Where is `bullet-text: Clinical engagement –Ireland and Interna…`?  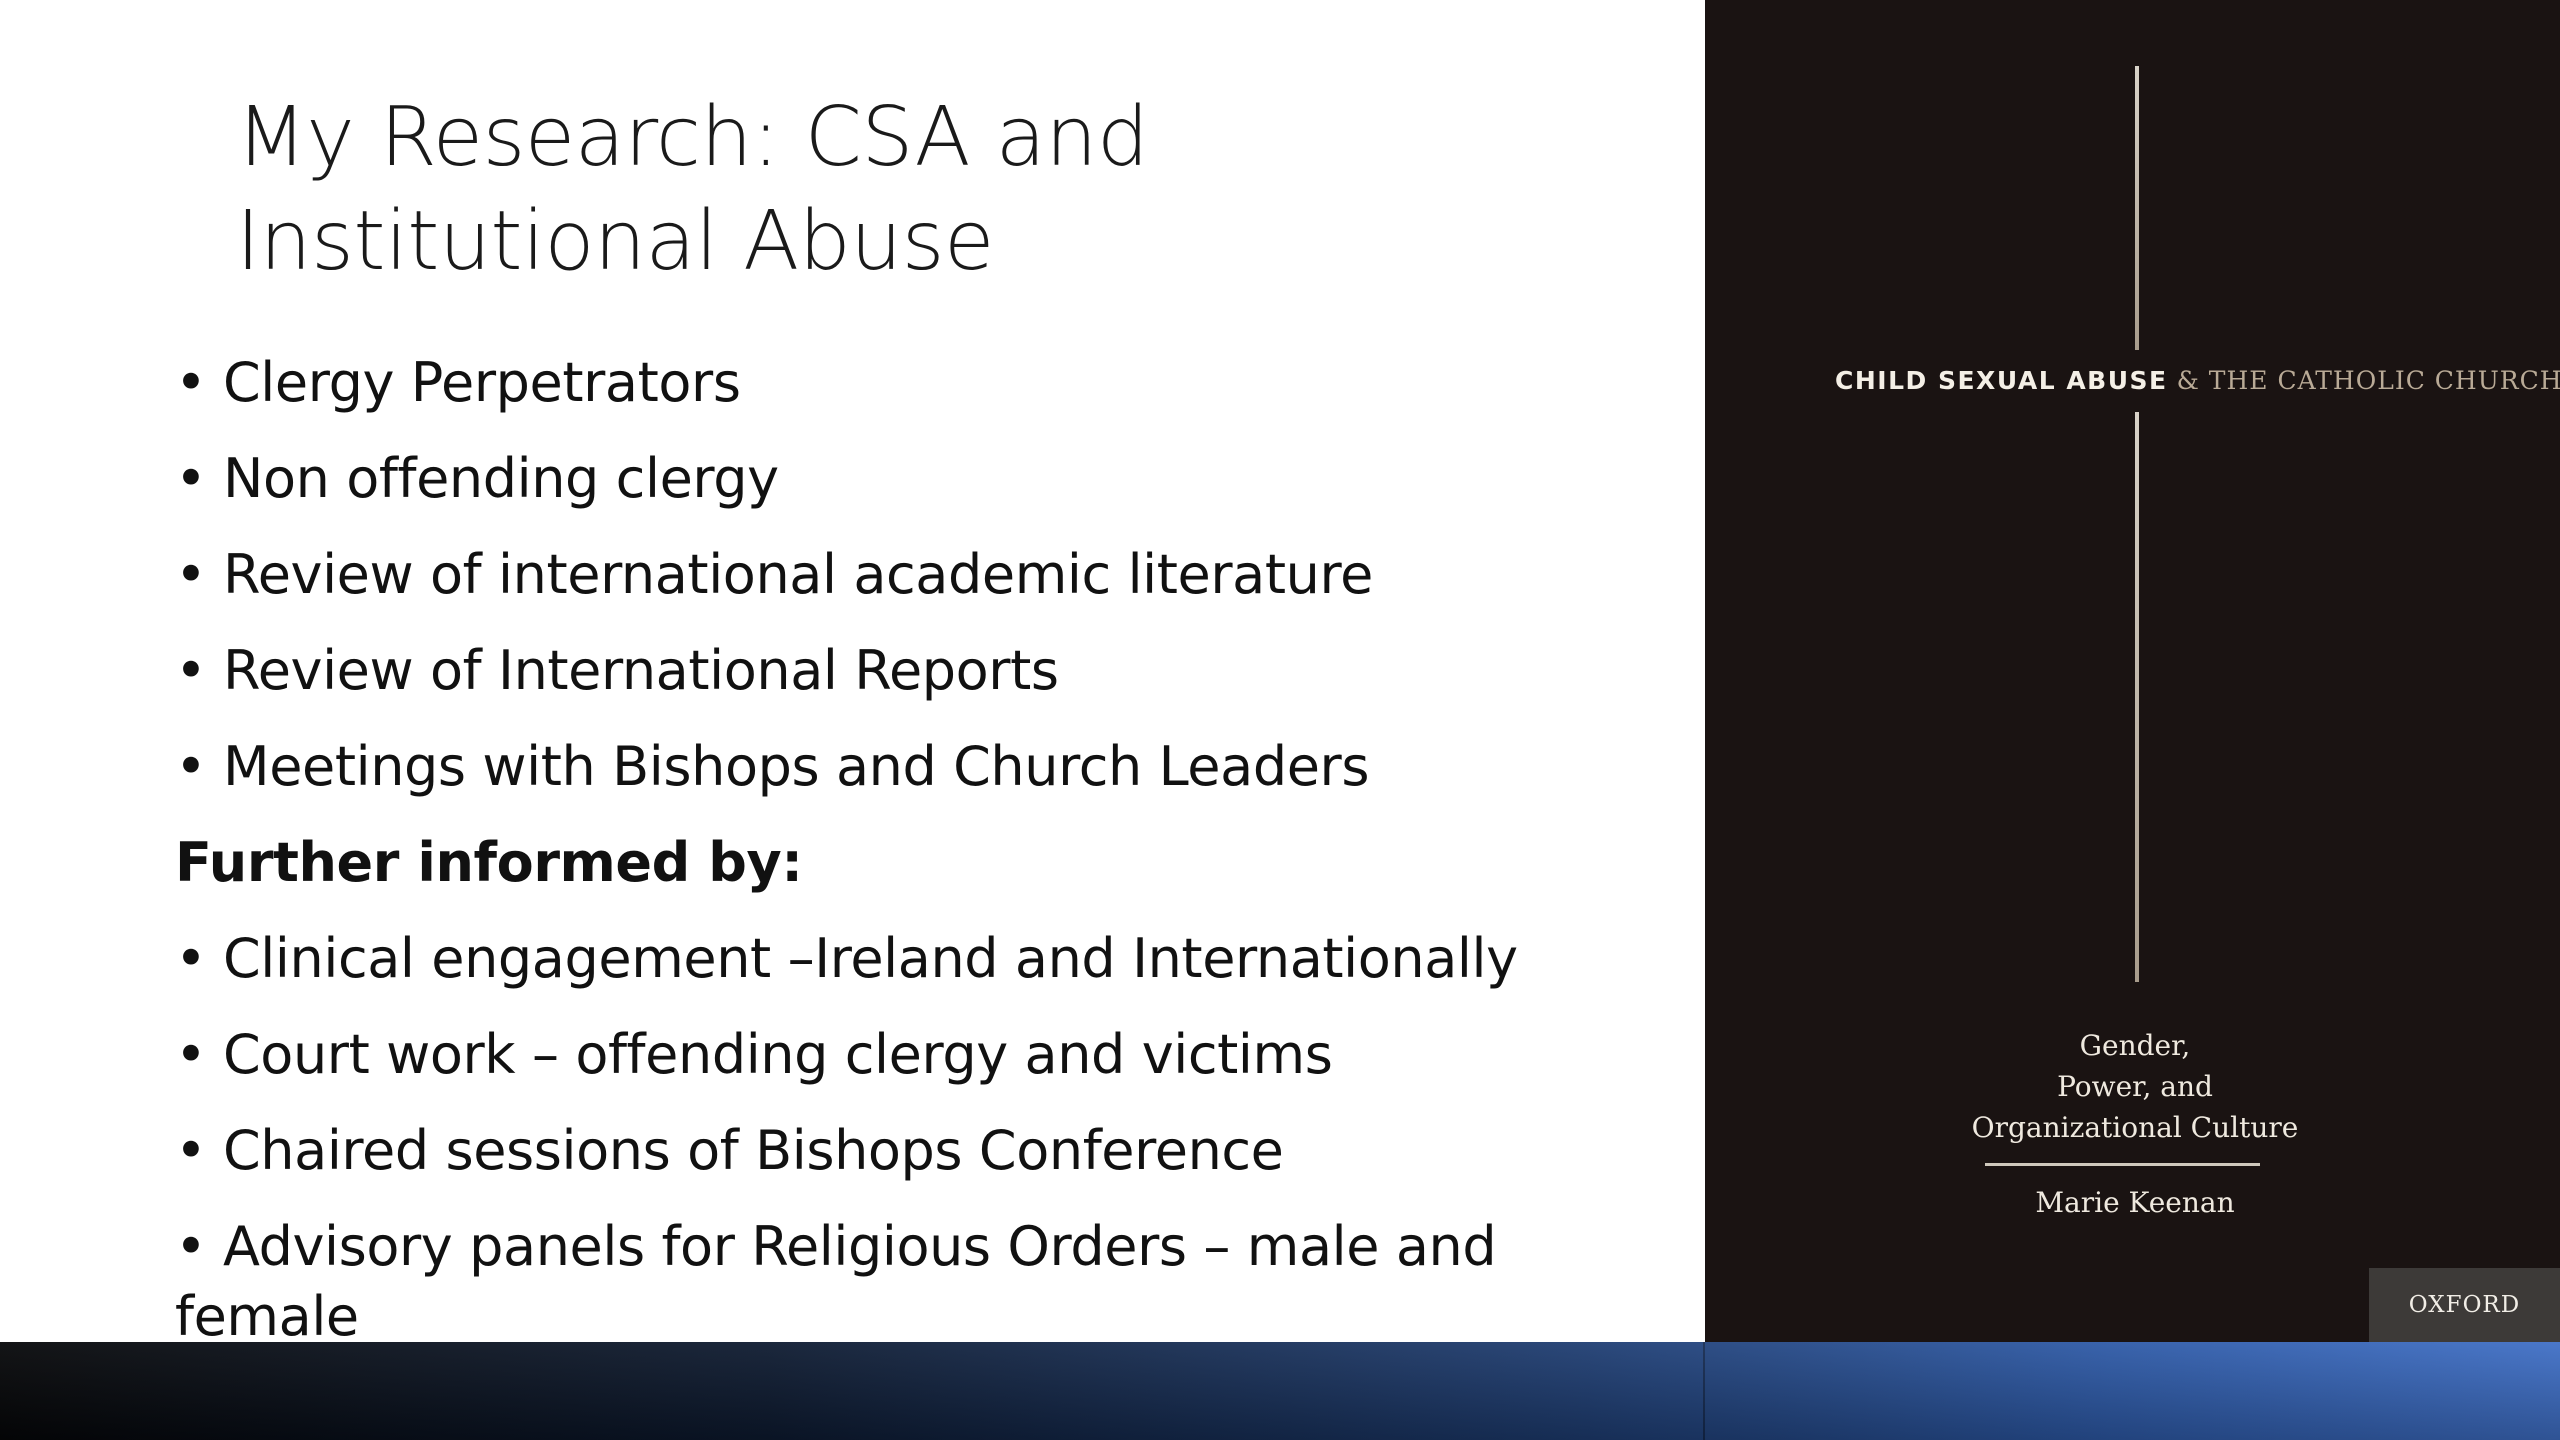 bullet-text: Clinical engagement –Ireland and Interna… is located at coordinates (870, 958).